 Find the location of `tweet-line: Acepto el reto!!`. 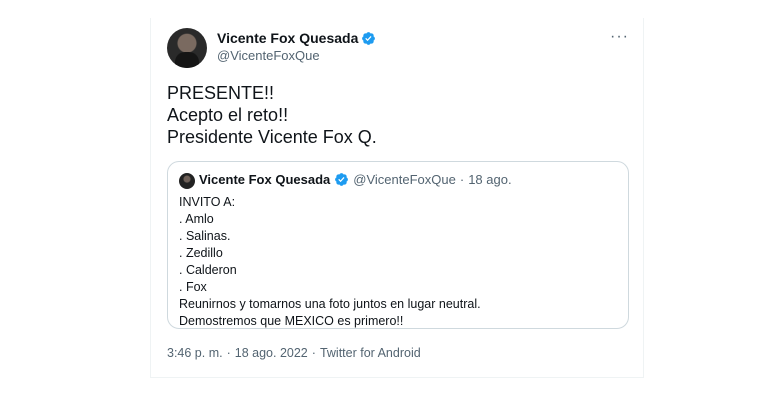

tweet-line: Acepto el reto!! is located at coordinates (228, 115).